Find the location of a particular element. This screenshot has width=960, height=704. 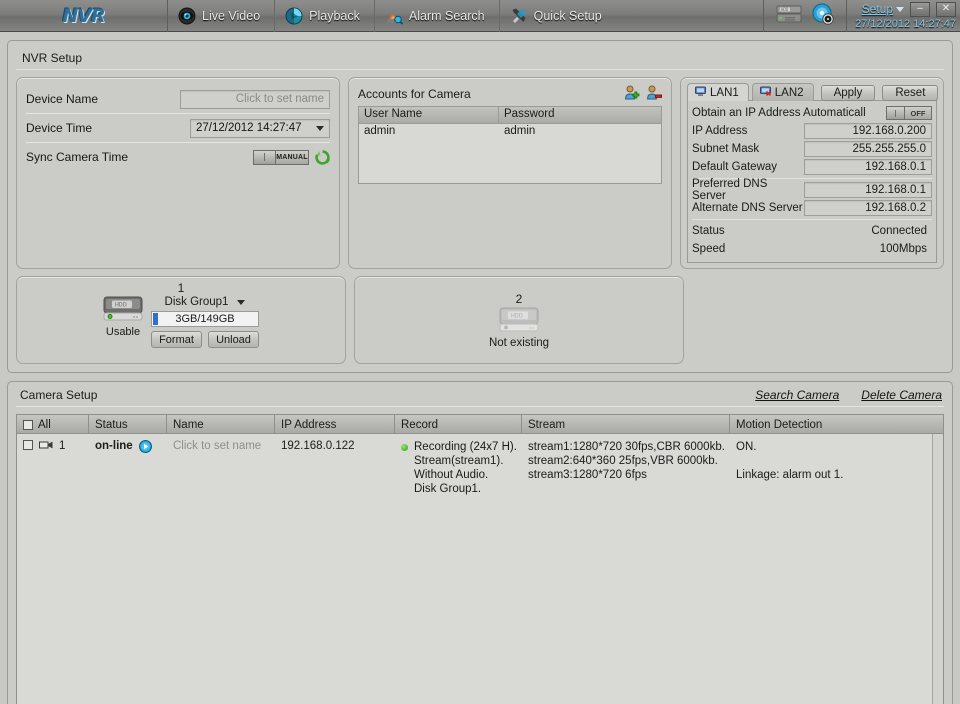

minimize-button: – is located at coordinates (920, 9).